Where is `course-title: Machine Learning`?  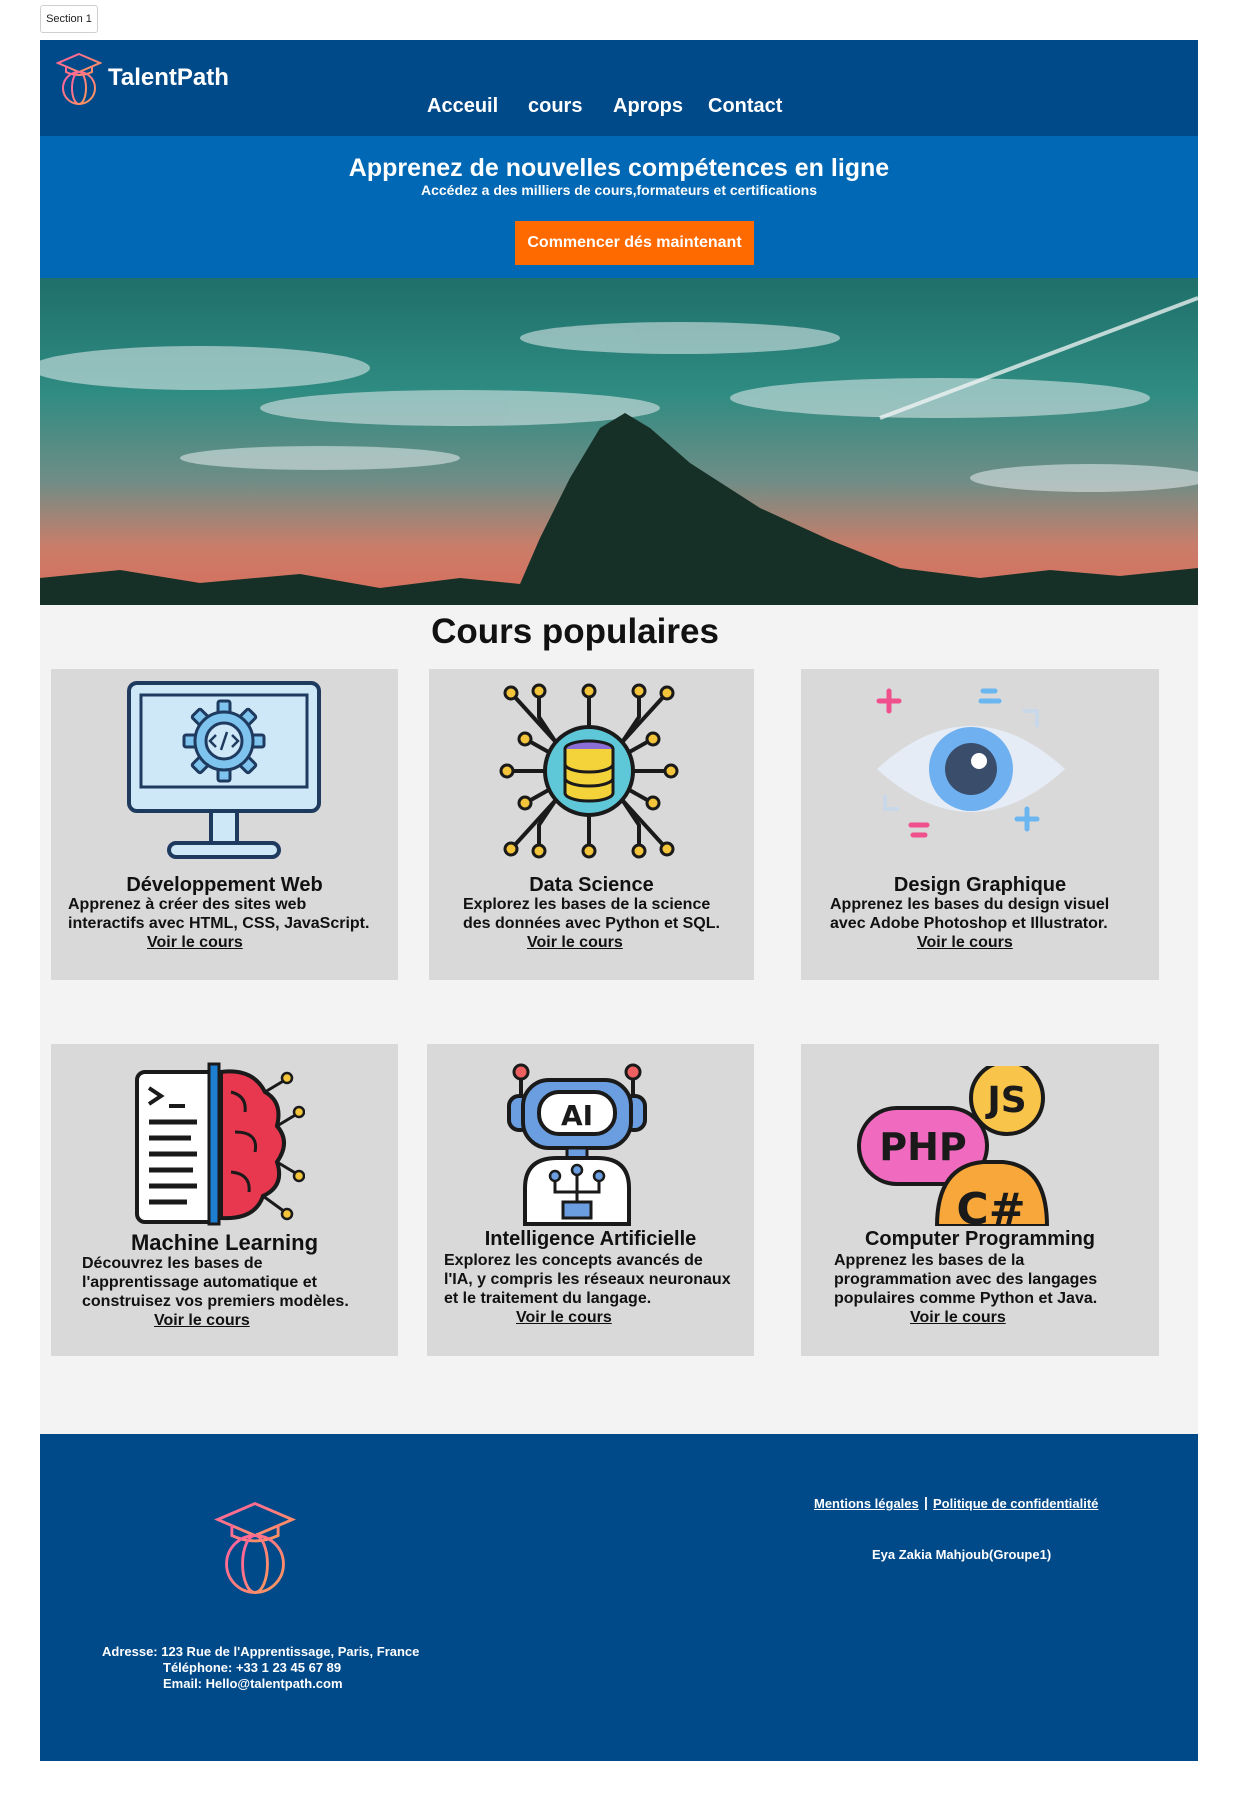
course-title: Machine Learning is located at coordinates (224, 1242).